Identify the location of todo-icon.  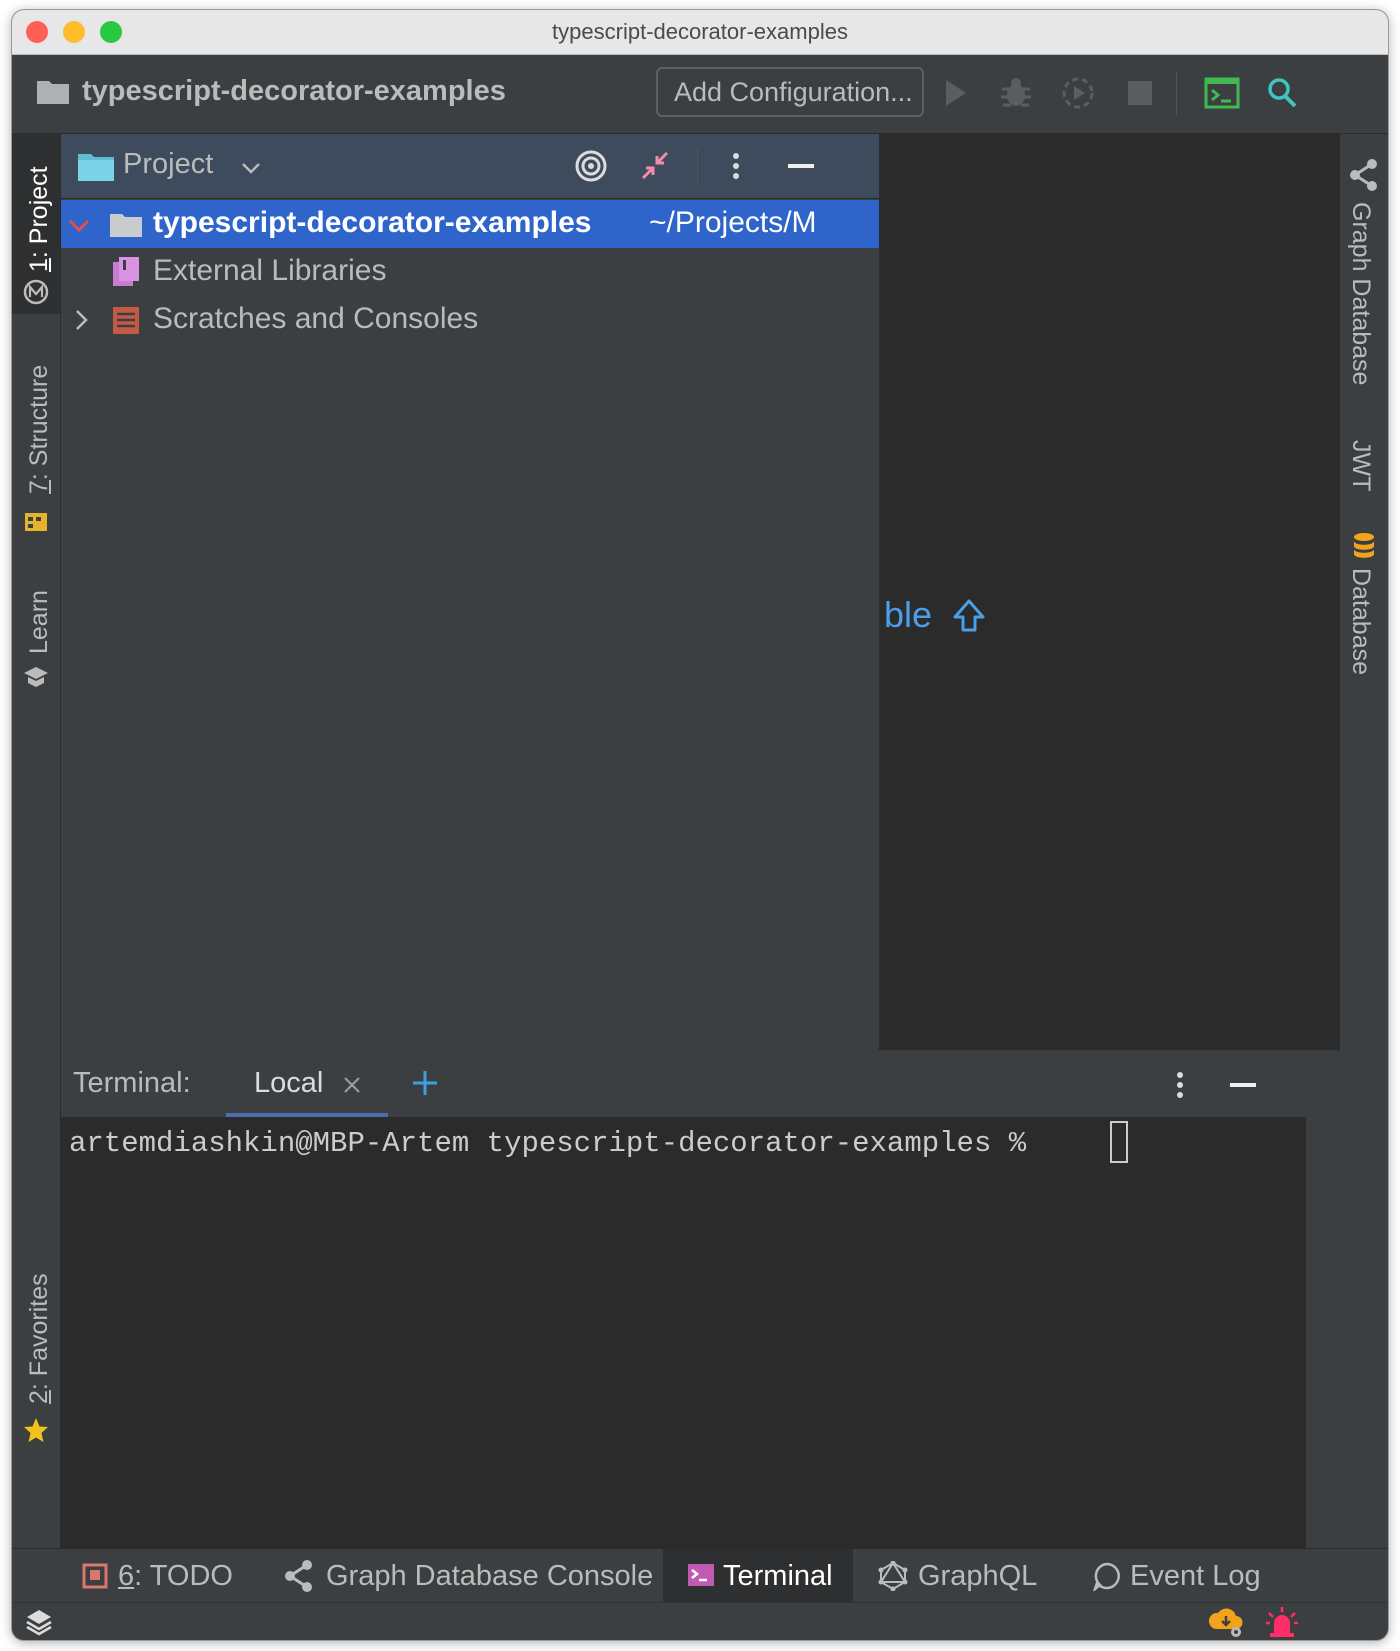
(95, 1576).